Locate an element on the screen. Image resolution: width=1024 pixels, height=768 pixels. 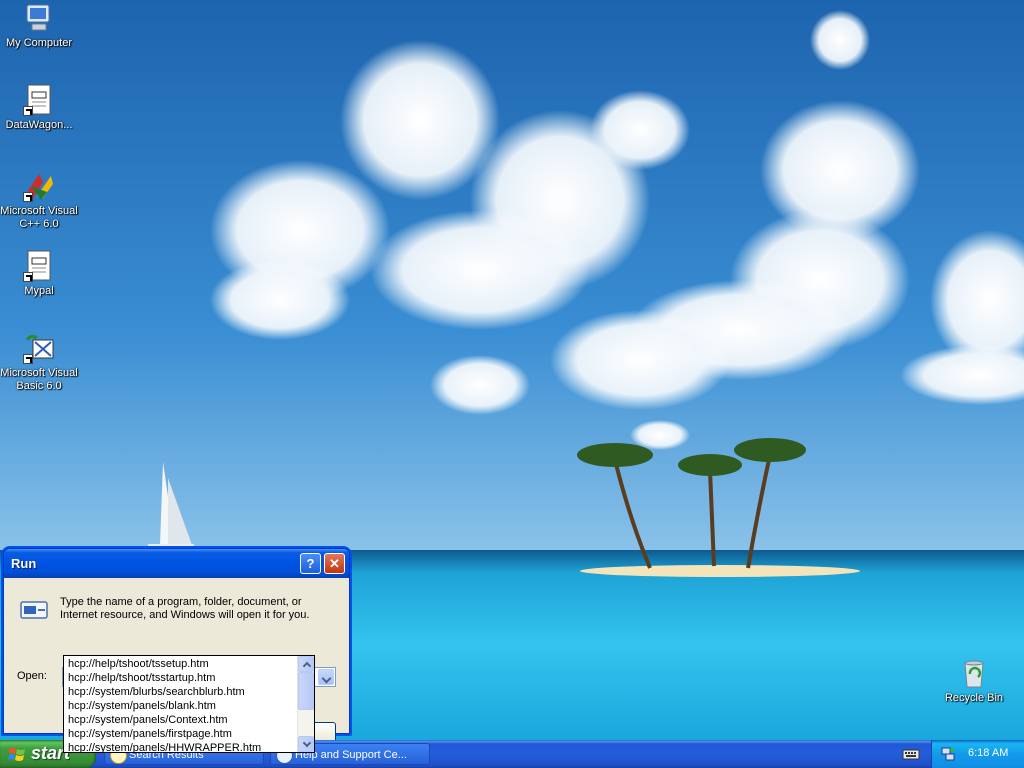
desktop-icon-label: Mypal is located at coordinates (39, 291).